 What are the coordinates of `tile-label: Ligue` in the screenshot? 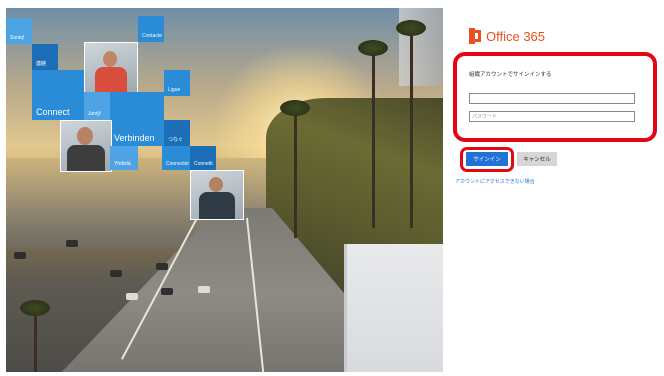 It's located at (174, 90).